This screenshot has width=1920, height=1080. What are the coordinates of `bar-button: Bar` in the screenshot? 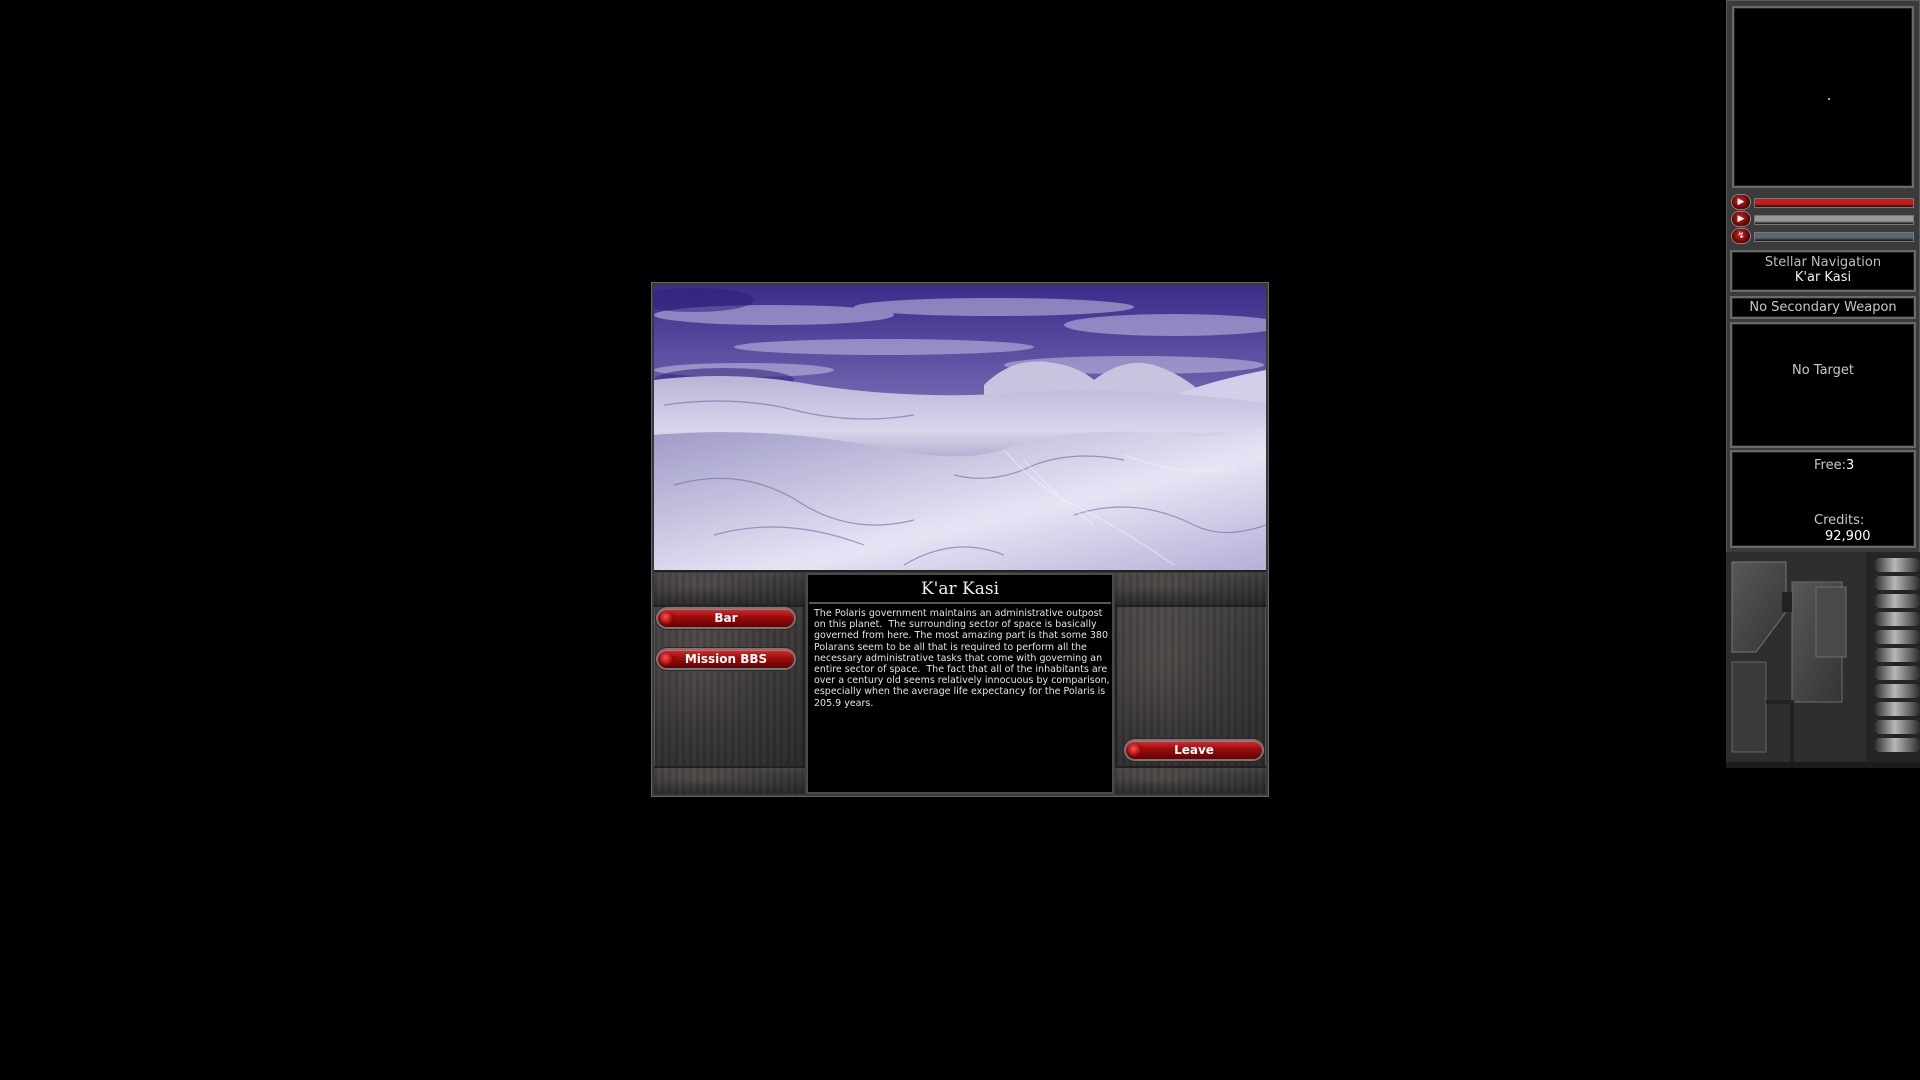 It's located at (726, 618).